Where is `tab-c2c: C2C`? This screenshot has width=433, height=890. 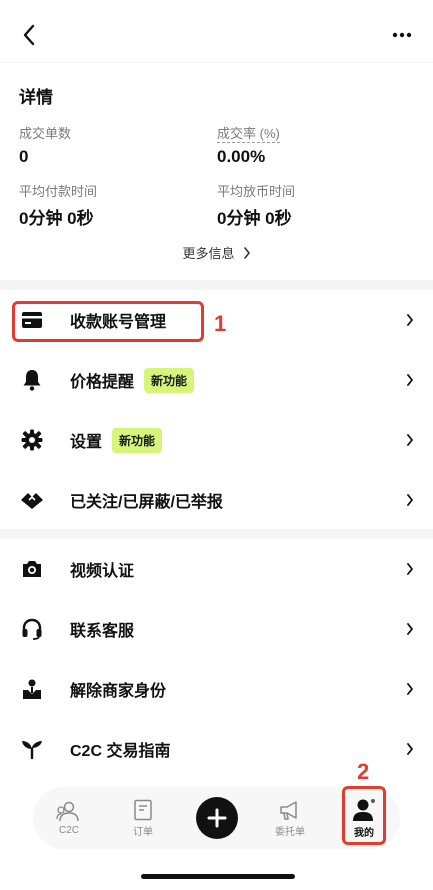 tab-c2c: C2C is located at coordinates (69, 818).